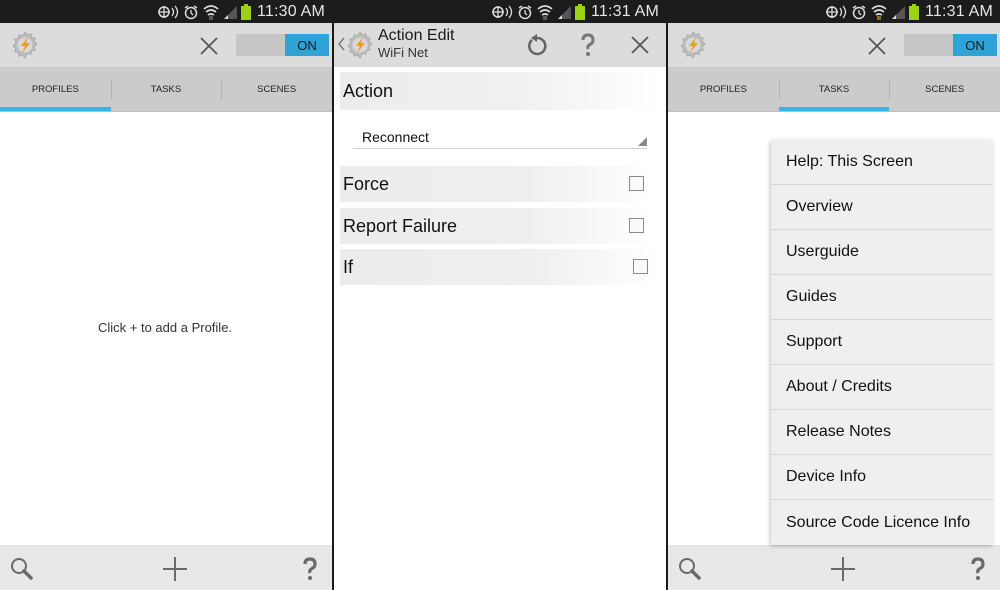 The width and height of the screenshot is (1000, 590). What do you see at coordinates (882, 207) in the screenshot?
I see `menu-item-overview: Overview` at bounding box center [882, 207].